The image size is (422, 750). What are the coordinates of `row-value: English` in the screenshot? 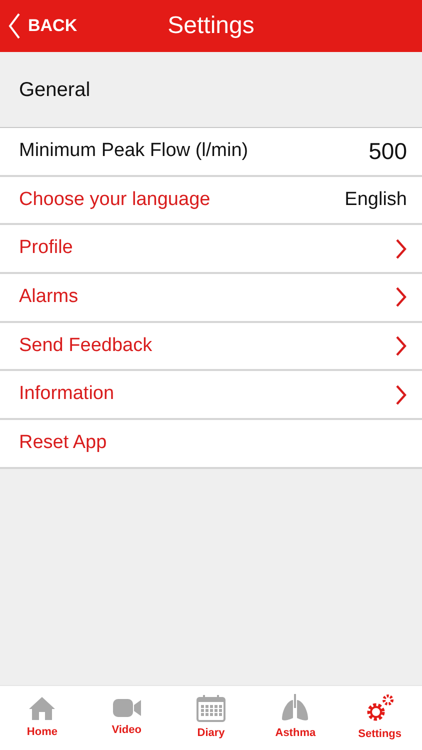 It's located at (375, 200).